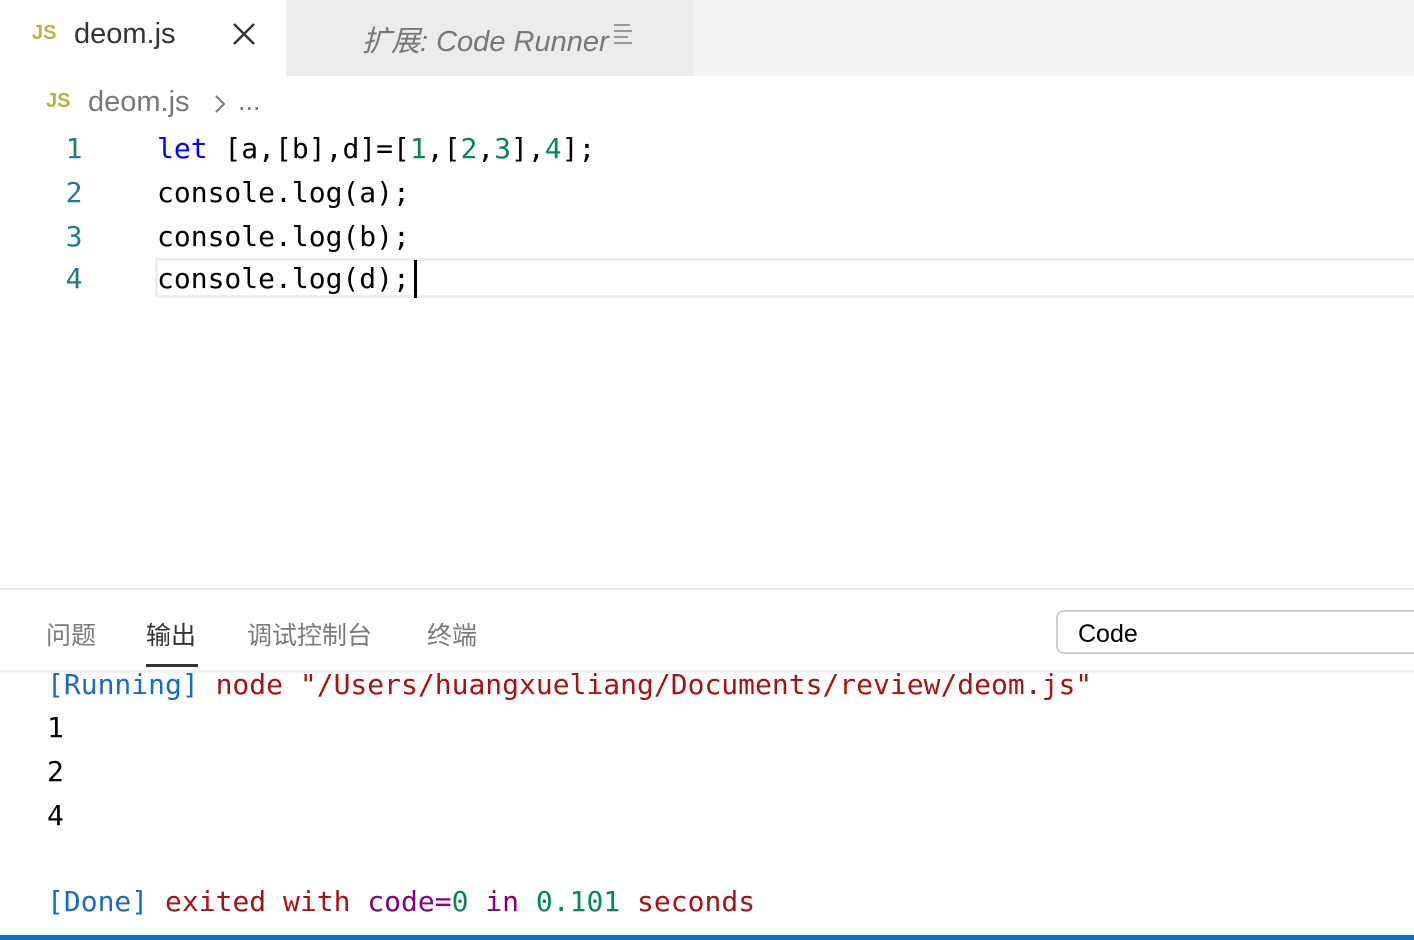 The width and height of the screenshot is (1414, 940). What do you see at coordinates (74, 148) in the screenshot?
I see `line-number: 1` at bounding box center [74, 148].